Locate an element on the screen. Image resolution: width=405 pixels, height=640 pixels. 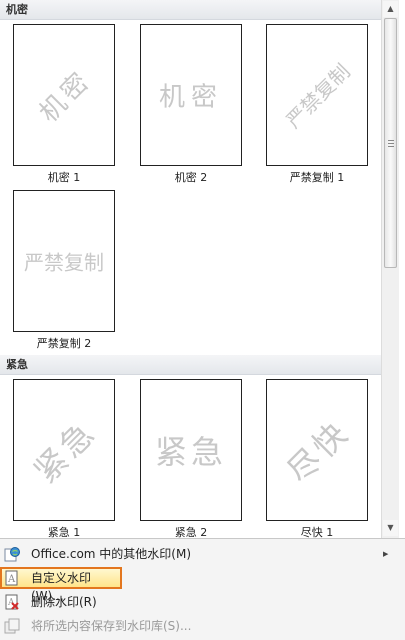
tile-caption: 机密 1 is located at coordinates (64, 177).